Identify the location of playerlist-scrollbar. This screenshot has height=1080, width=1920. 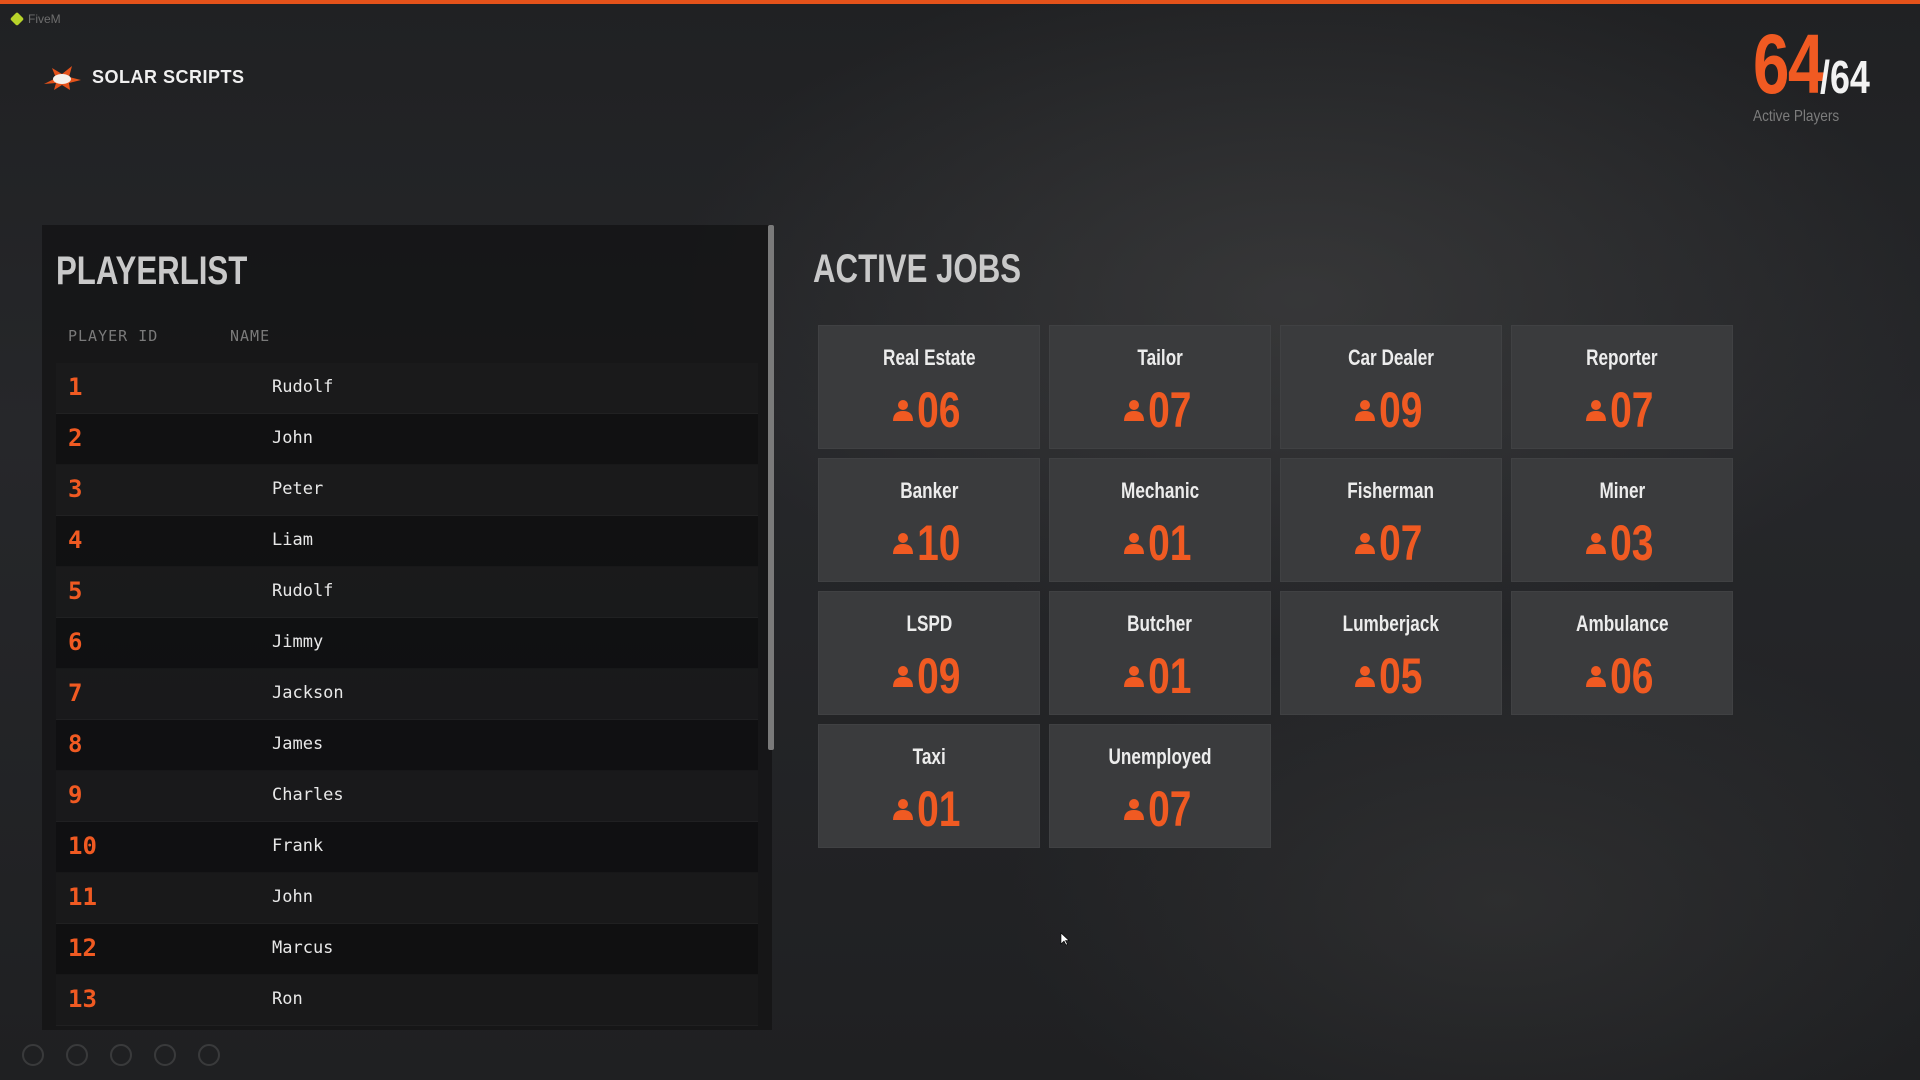
(771, 487).